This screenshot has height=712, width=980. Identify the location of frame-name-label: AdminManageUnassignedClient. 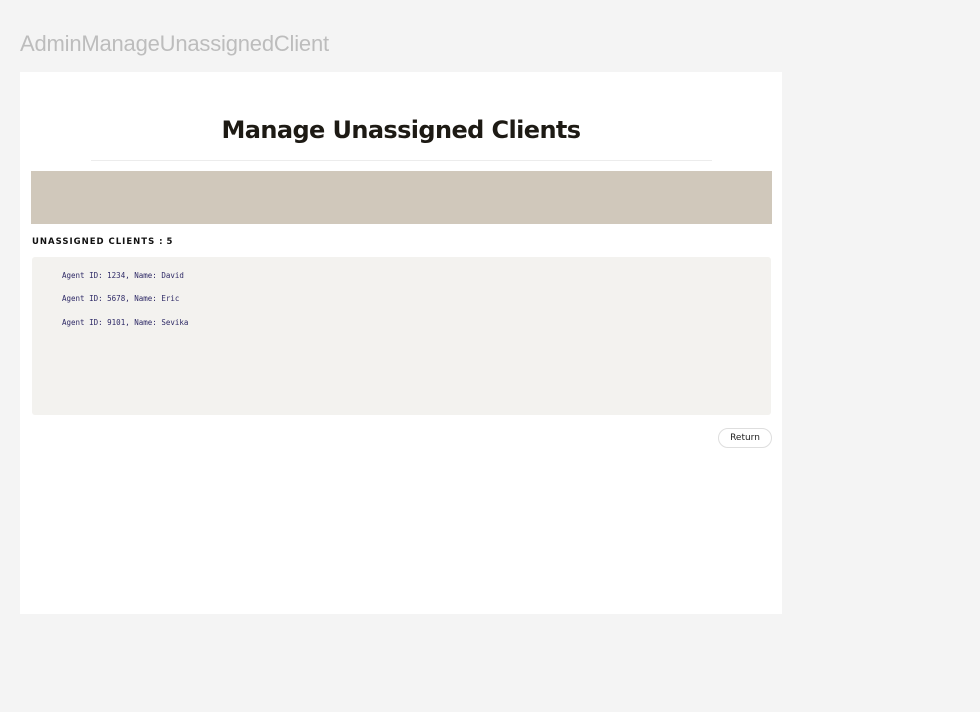
(174, 43).